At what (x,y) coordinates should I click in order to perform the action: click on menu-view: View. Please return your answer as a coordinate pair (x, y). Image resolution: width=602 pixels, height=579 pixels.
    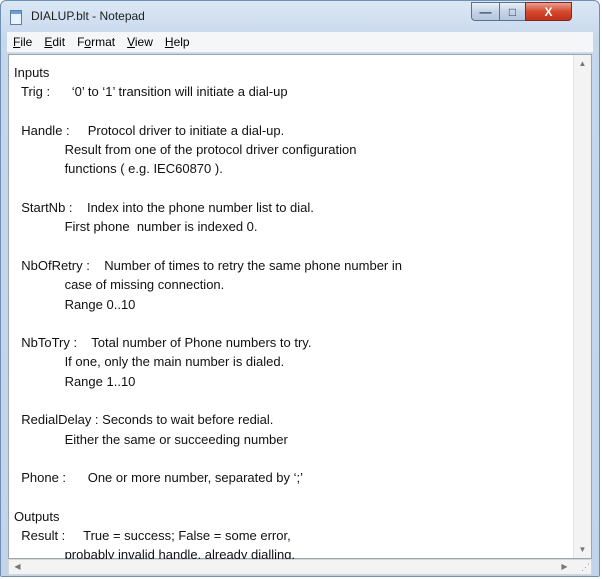
    Looking at the image, I should click on (140, 42).